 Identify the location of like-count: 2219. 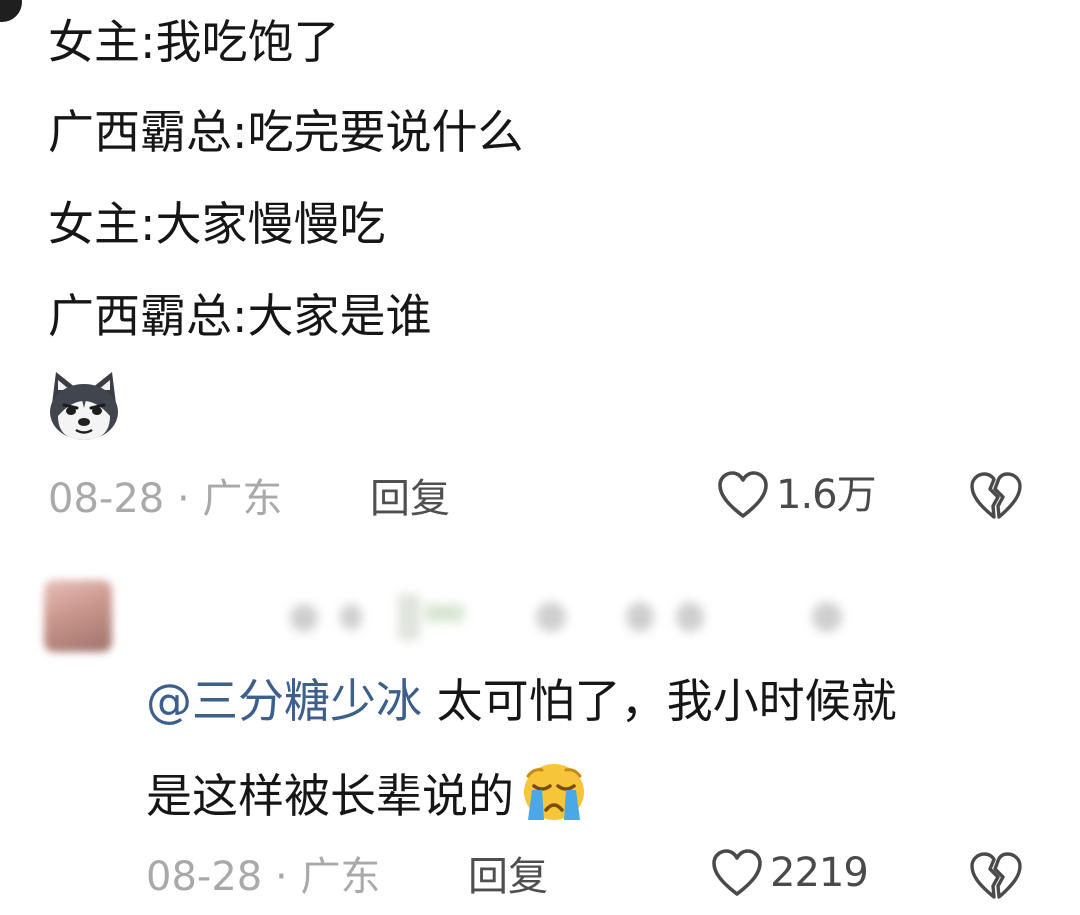
(819, 873).